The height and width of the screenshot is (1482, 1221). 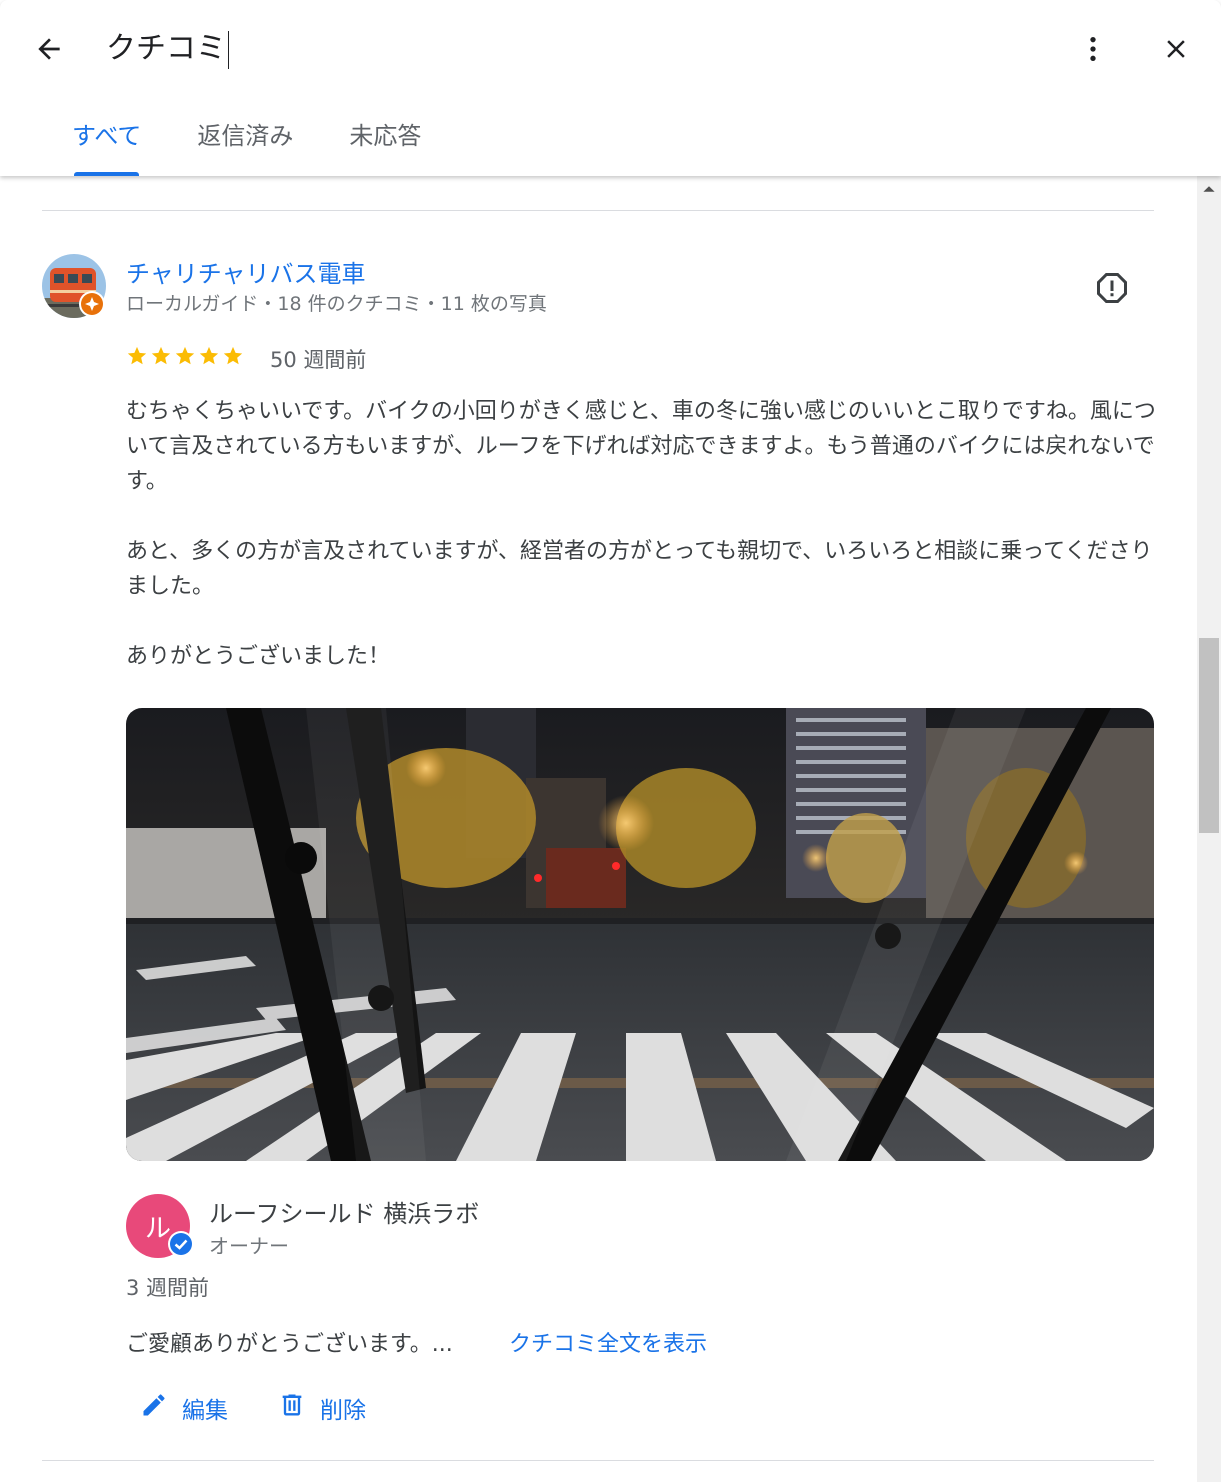 What do you see at coordinates (336, 304) in the screenshot?
I see `reviewer-meta: ローカルガイド・18 件のクチコミ・11 枚の写真` at bounding box center [336, 304].